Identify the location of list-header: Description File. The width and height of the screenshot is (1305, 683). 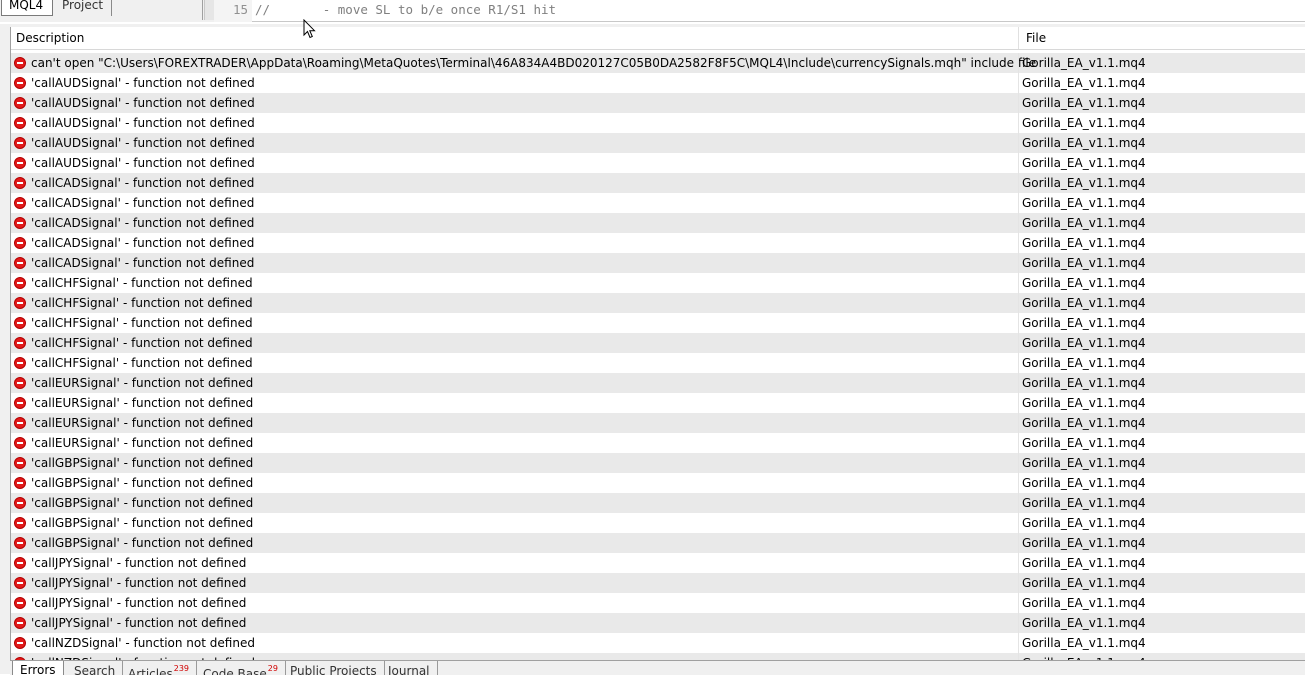
(658, 38).